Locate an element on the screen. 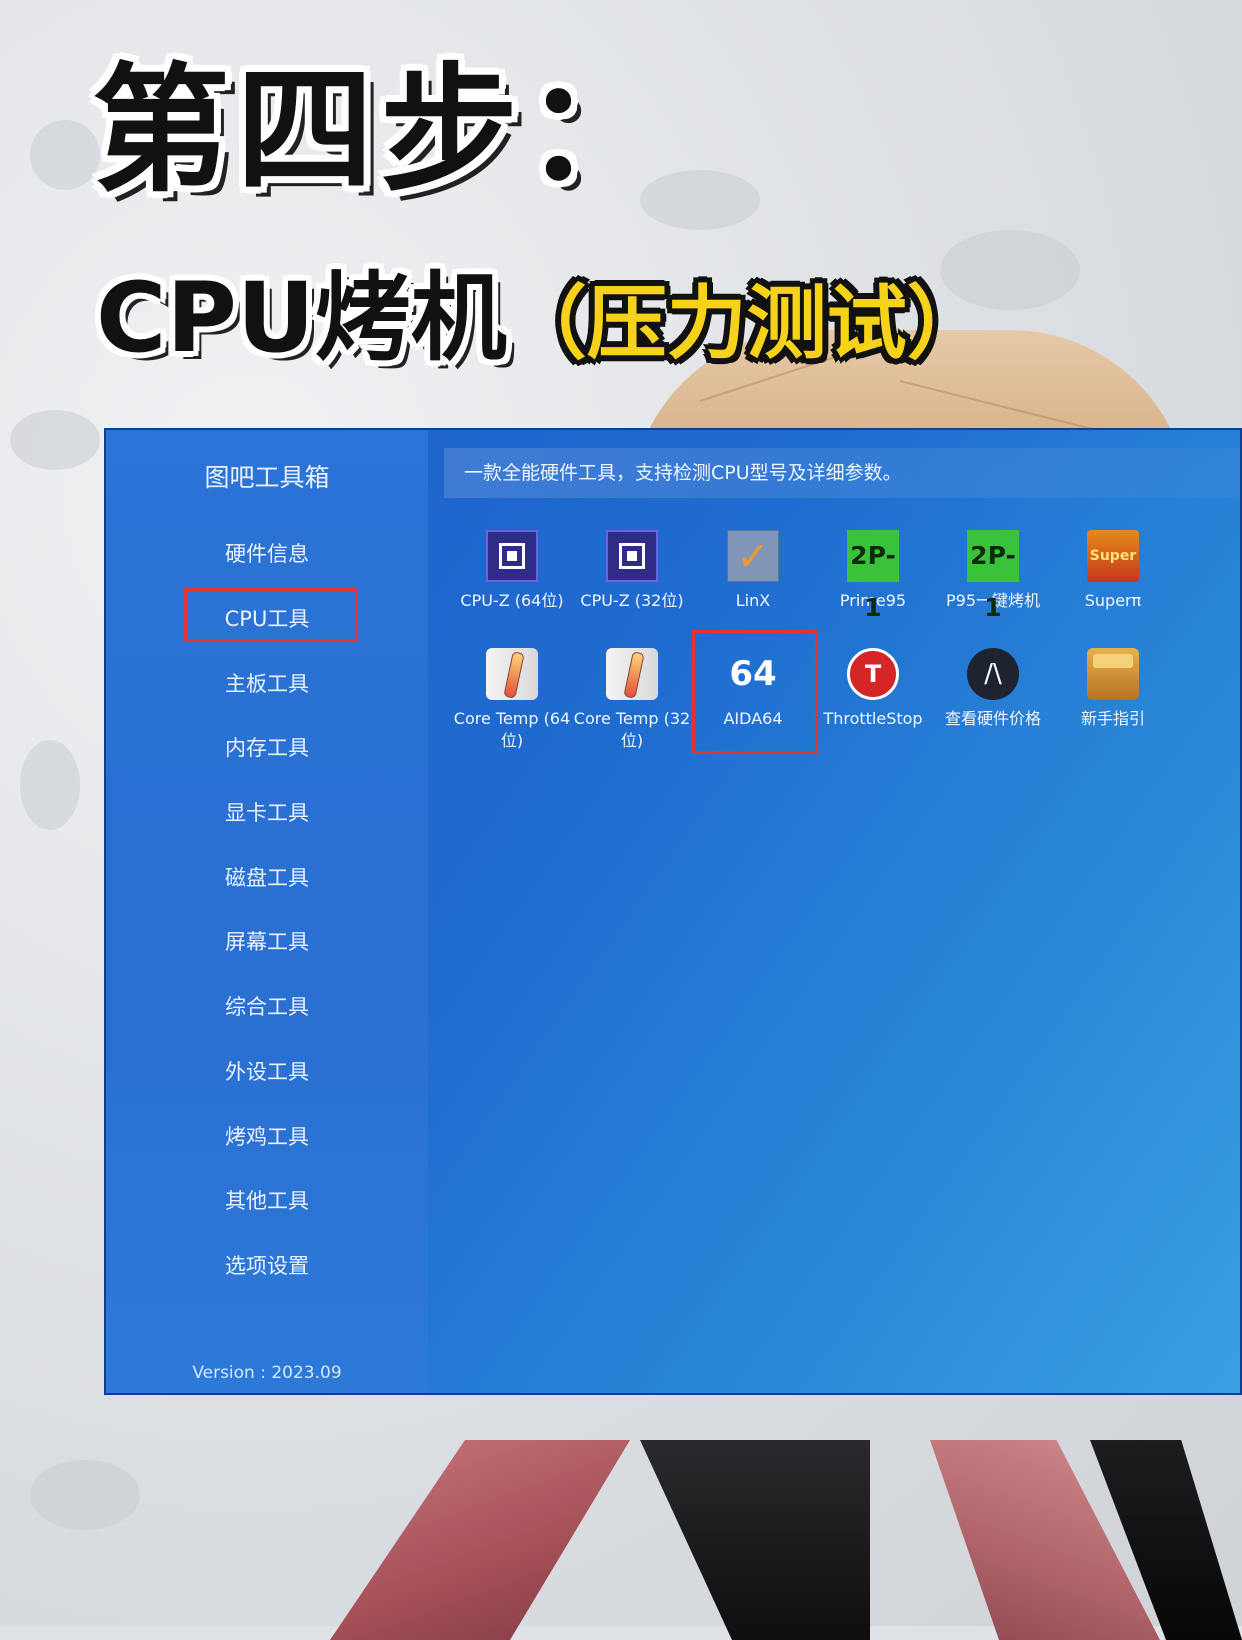 This screenshot has height=1640, width=1242. tool-cpuz-32: CPU-Z (32位) is located at coordinates (632, 571).